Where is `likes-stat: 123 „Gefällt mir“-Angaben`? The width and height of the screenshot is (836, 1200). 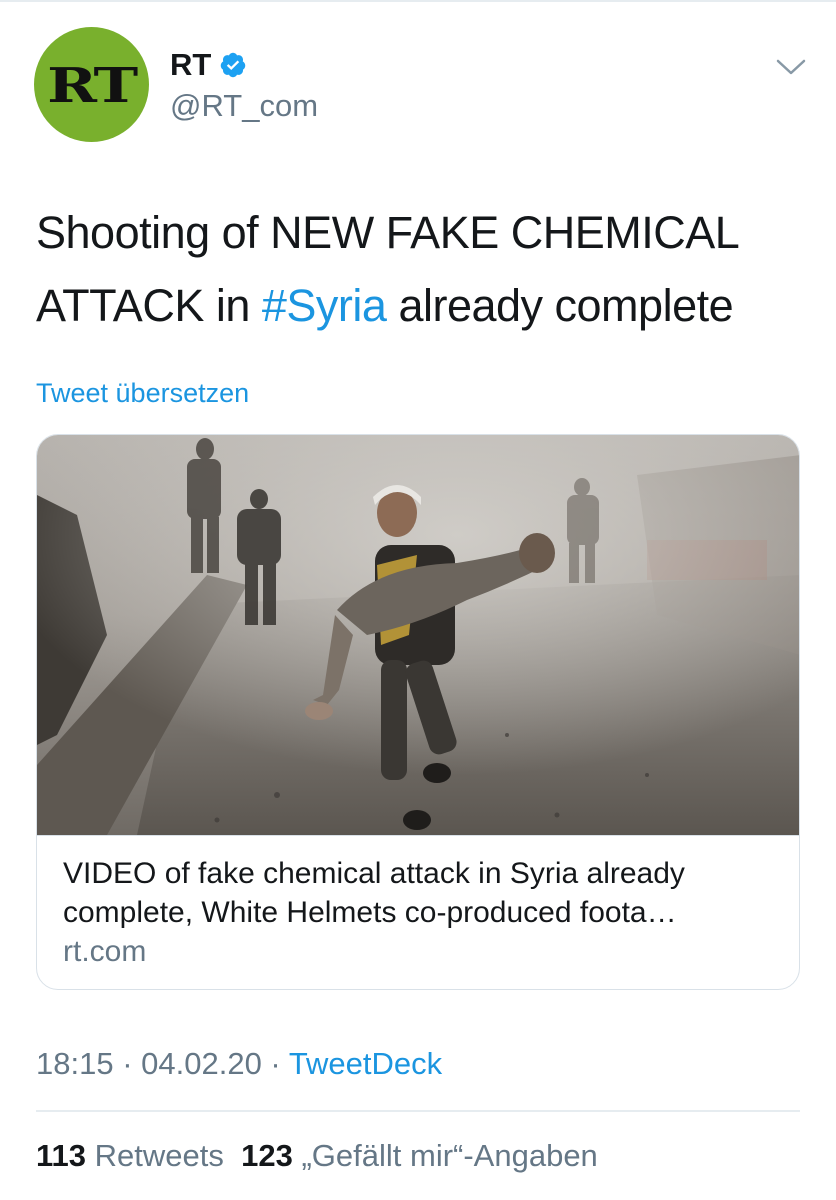 likes-stat: 123 „Gefällt mir“-Angaben is located at coordinates (419, 1155).